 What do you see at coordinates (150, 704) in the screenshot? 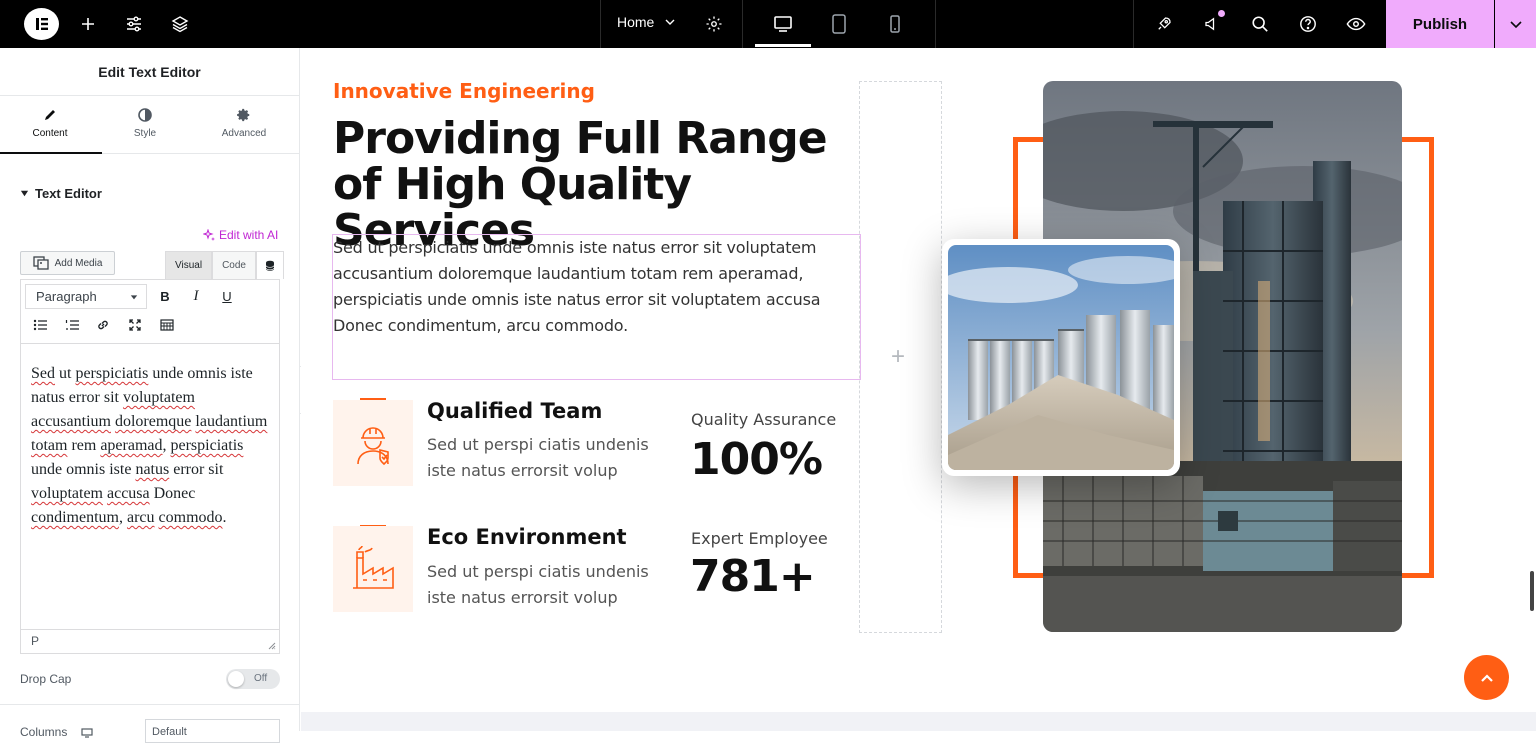
I see `divider` at bounding box center [150, 704].